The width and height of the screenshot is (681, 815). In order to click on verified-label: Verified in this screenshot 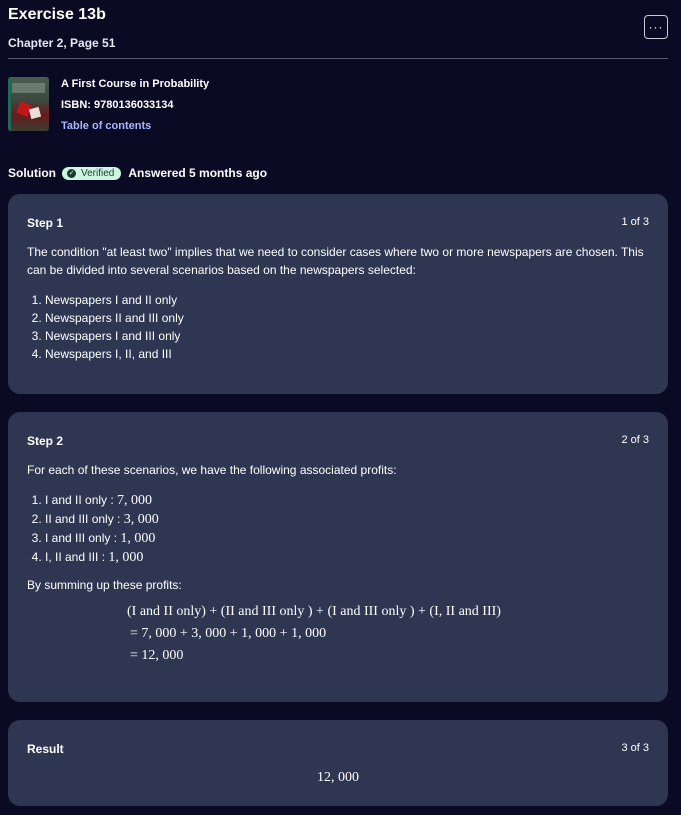, I will do `click(98, 173)`.